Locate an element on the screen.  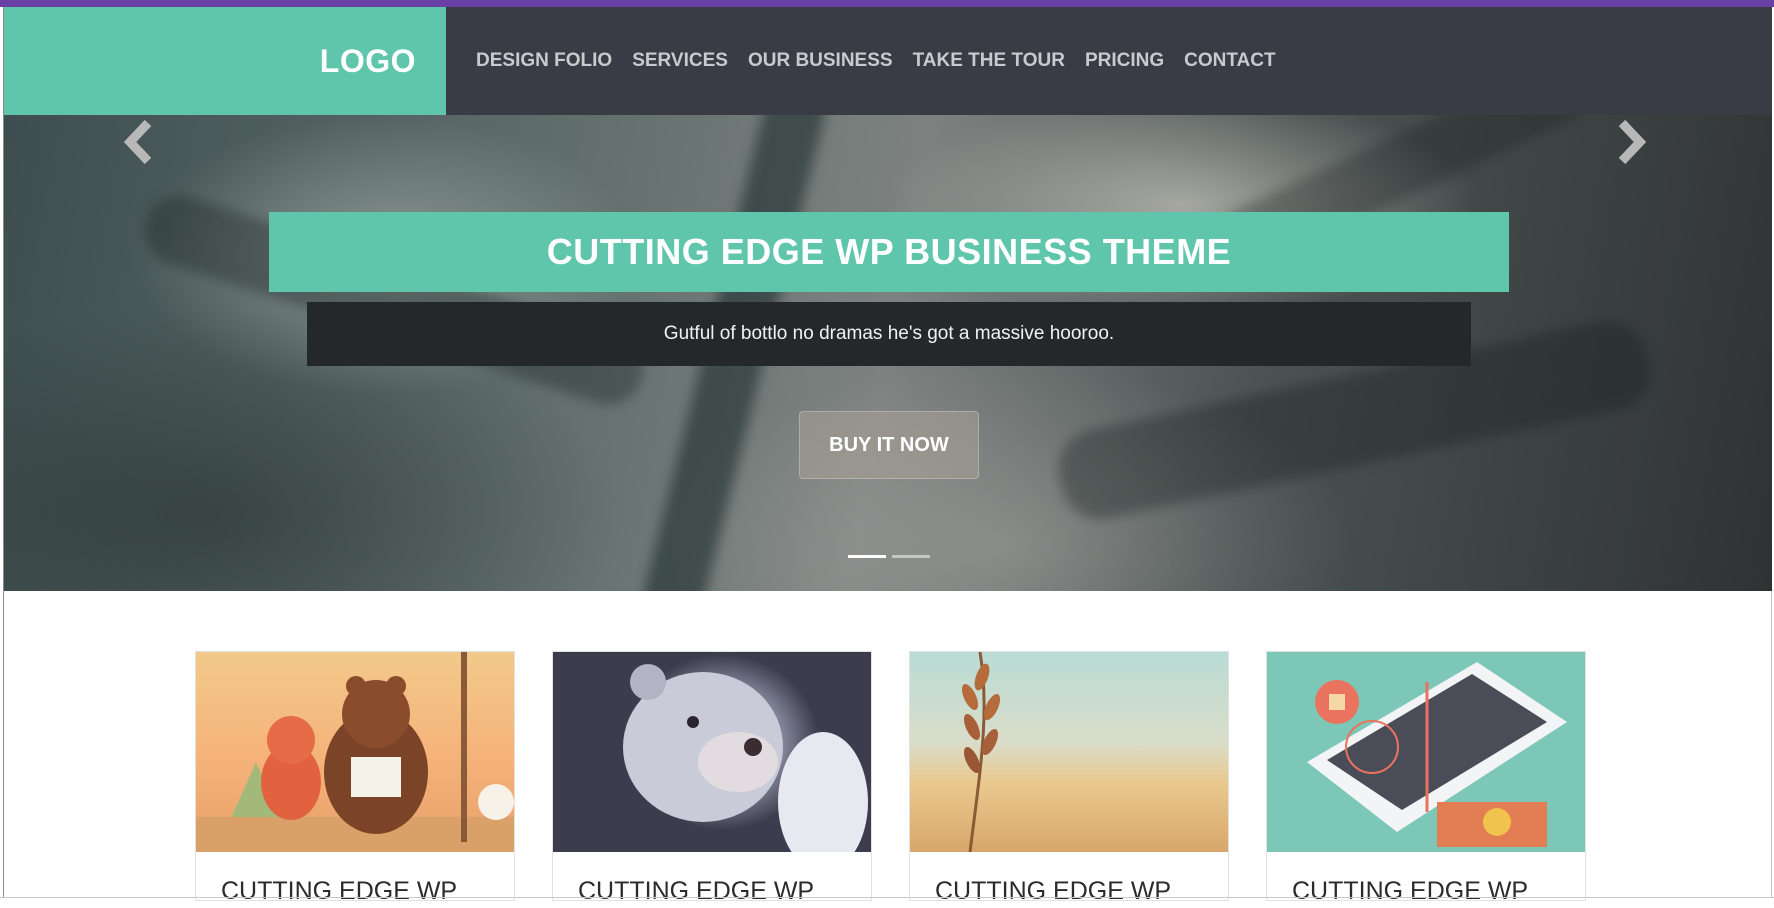
top-accent-bar is located at coordinates (887, 3).